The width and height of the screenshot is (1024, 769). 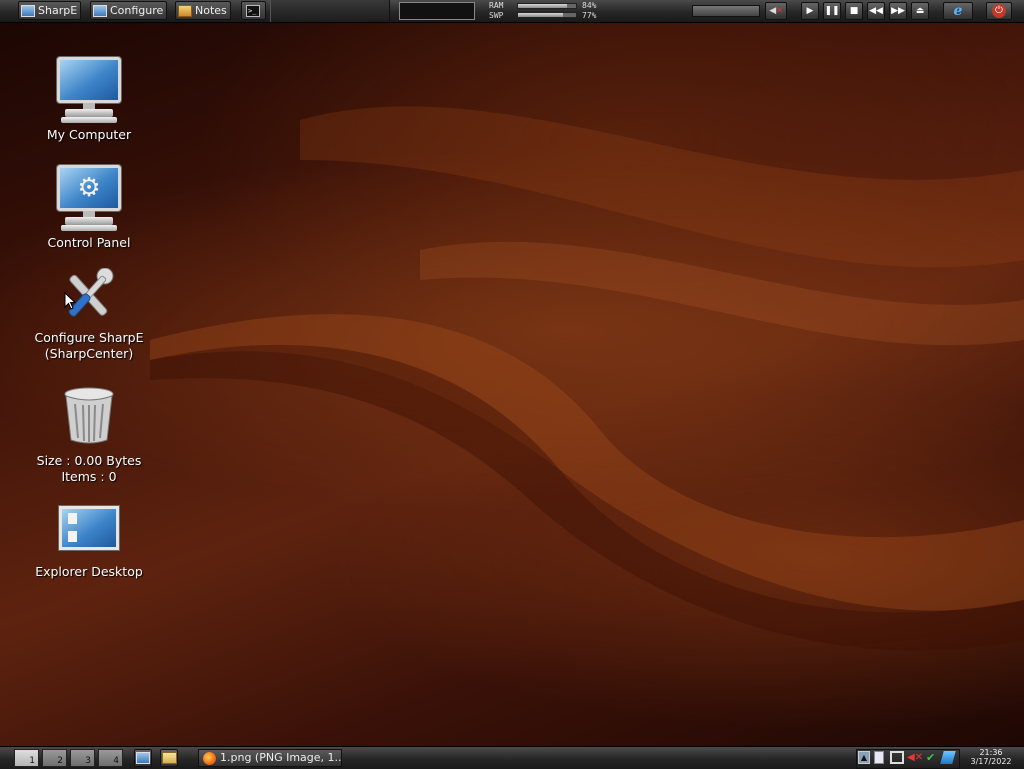 What do you see at coordinates (137, 10) in the screenshot?
I see `configure-label: Configure` at bounding box center [137, 10].